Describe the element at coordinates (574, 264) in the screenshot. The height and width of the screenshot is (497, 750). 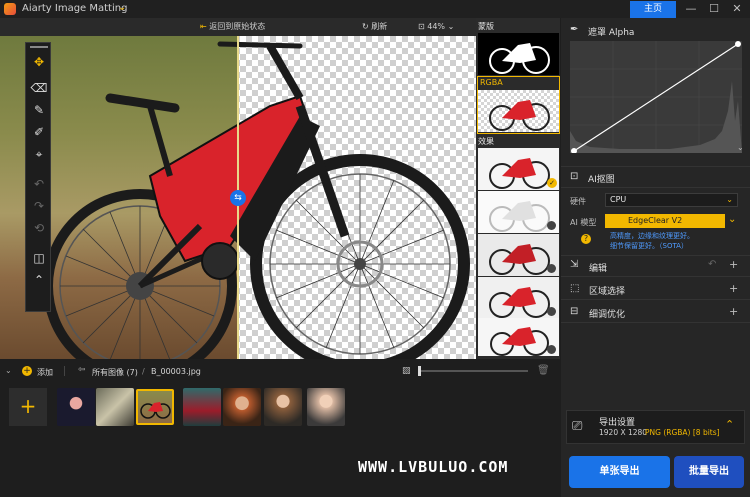
I see `edit-icon: ⇲` at that location.